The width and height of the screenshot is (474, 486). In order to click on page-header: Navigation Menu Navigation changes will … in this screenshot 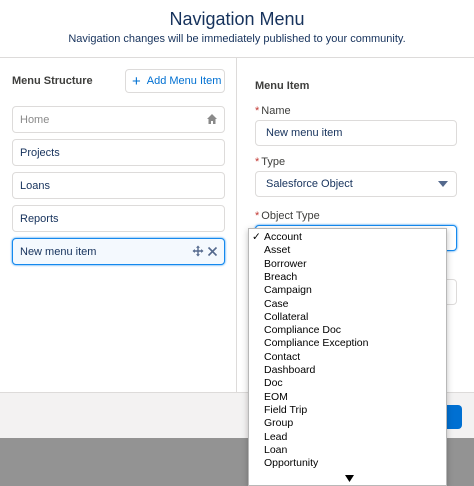, I will do `click(237, 29)`.